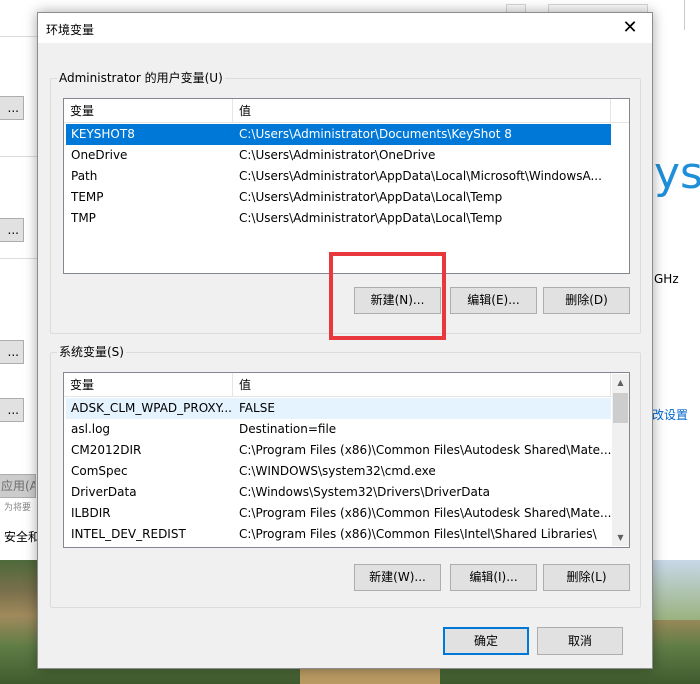 The width and height of the screenshot is (700, 684). I want to click on variable-name: Path, so click(84, 176).